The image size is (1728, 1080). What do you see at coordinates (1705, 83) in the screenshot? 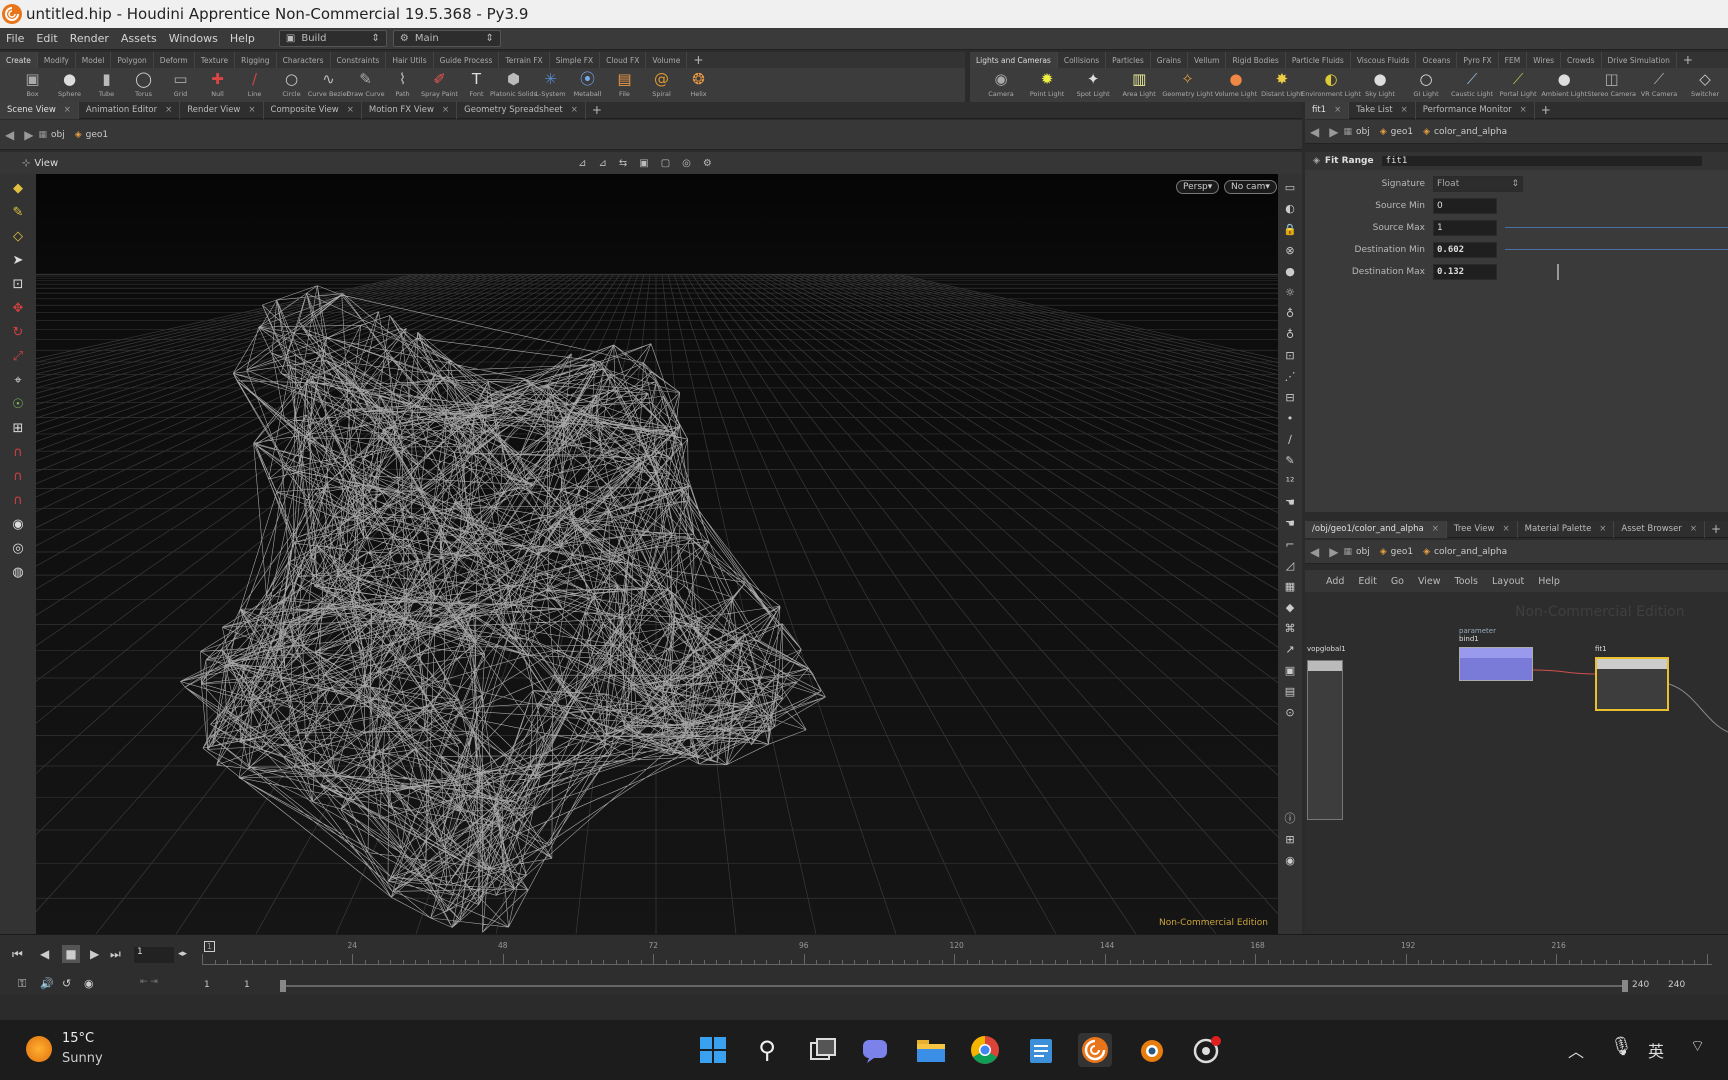
I see `shelf-tool-right-15: ◇ Switcher` at bounding box center [1705, 83].